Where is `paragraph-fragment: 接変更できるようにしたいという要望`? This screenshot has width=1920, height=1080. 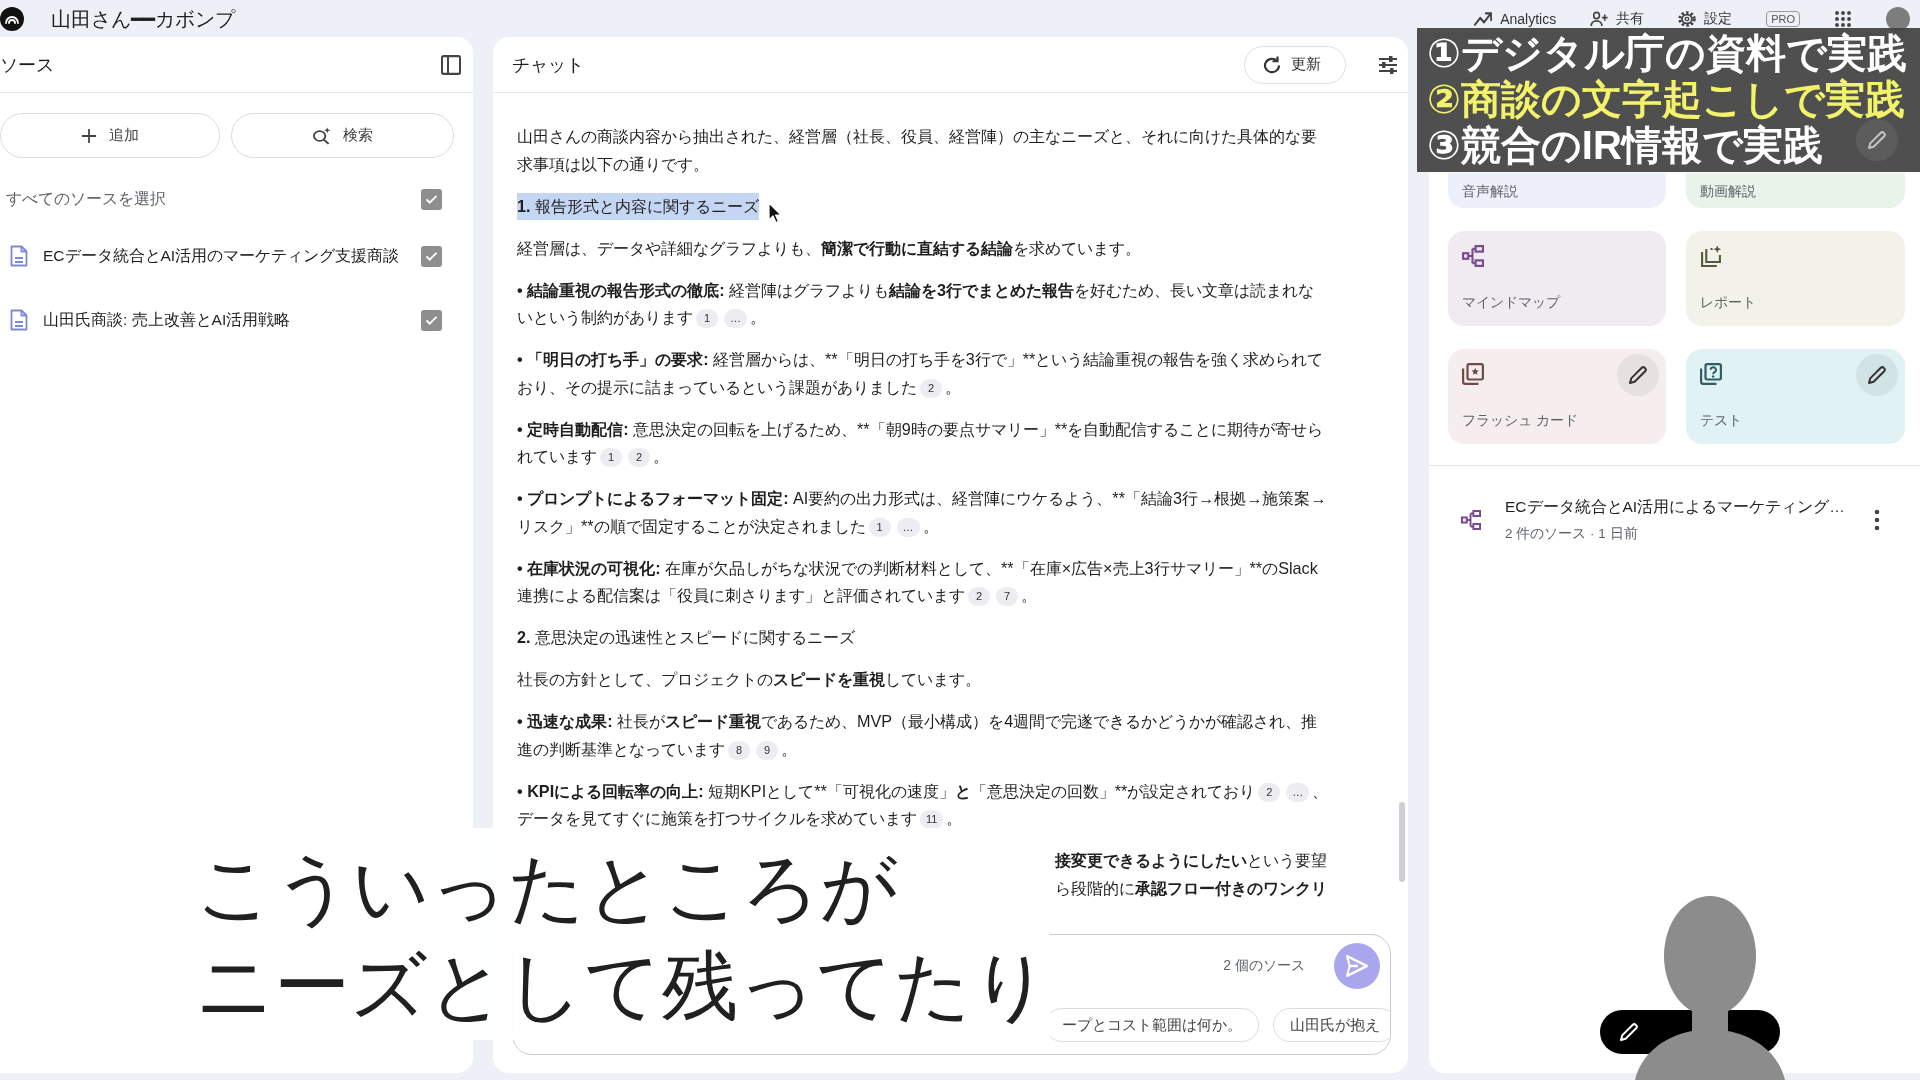 paragraph-fragment: 接変更できるようにしたいという要望 is located at coordinates (1191, 861).